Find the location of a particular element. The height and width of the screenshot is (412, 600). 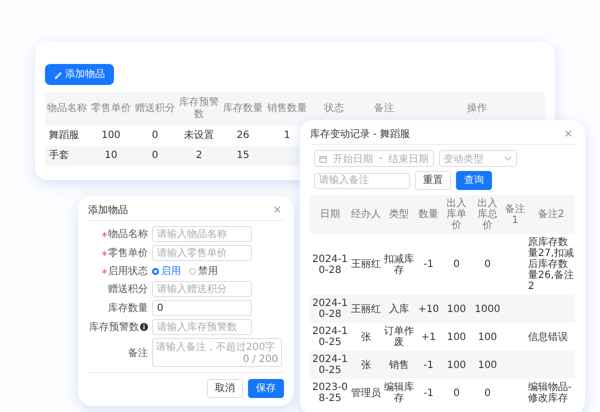

character-counter: 0 / 200 is located at coordinates (260, 359).